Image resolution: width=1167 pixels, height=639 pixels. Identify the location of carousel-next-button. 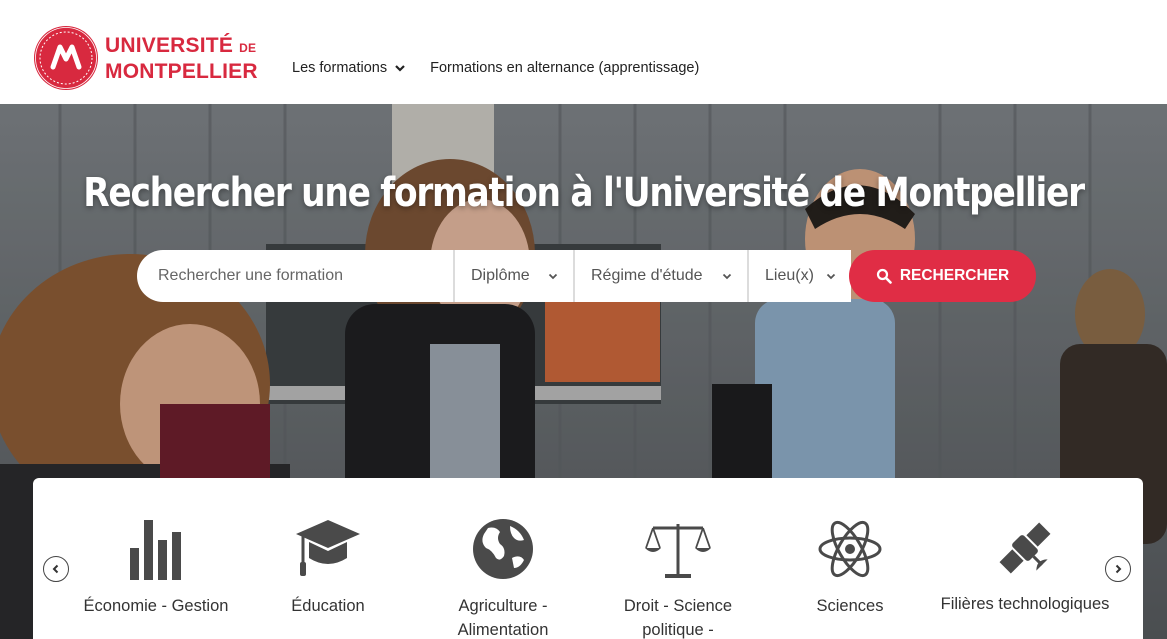
(1118, 569).